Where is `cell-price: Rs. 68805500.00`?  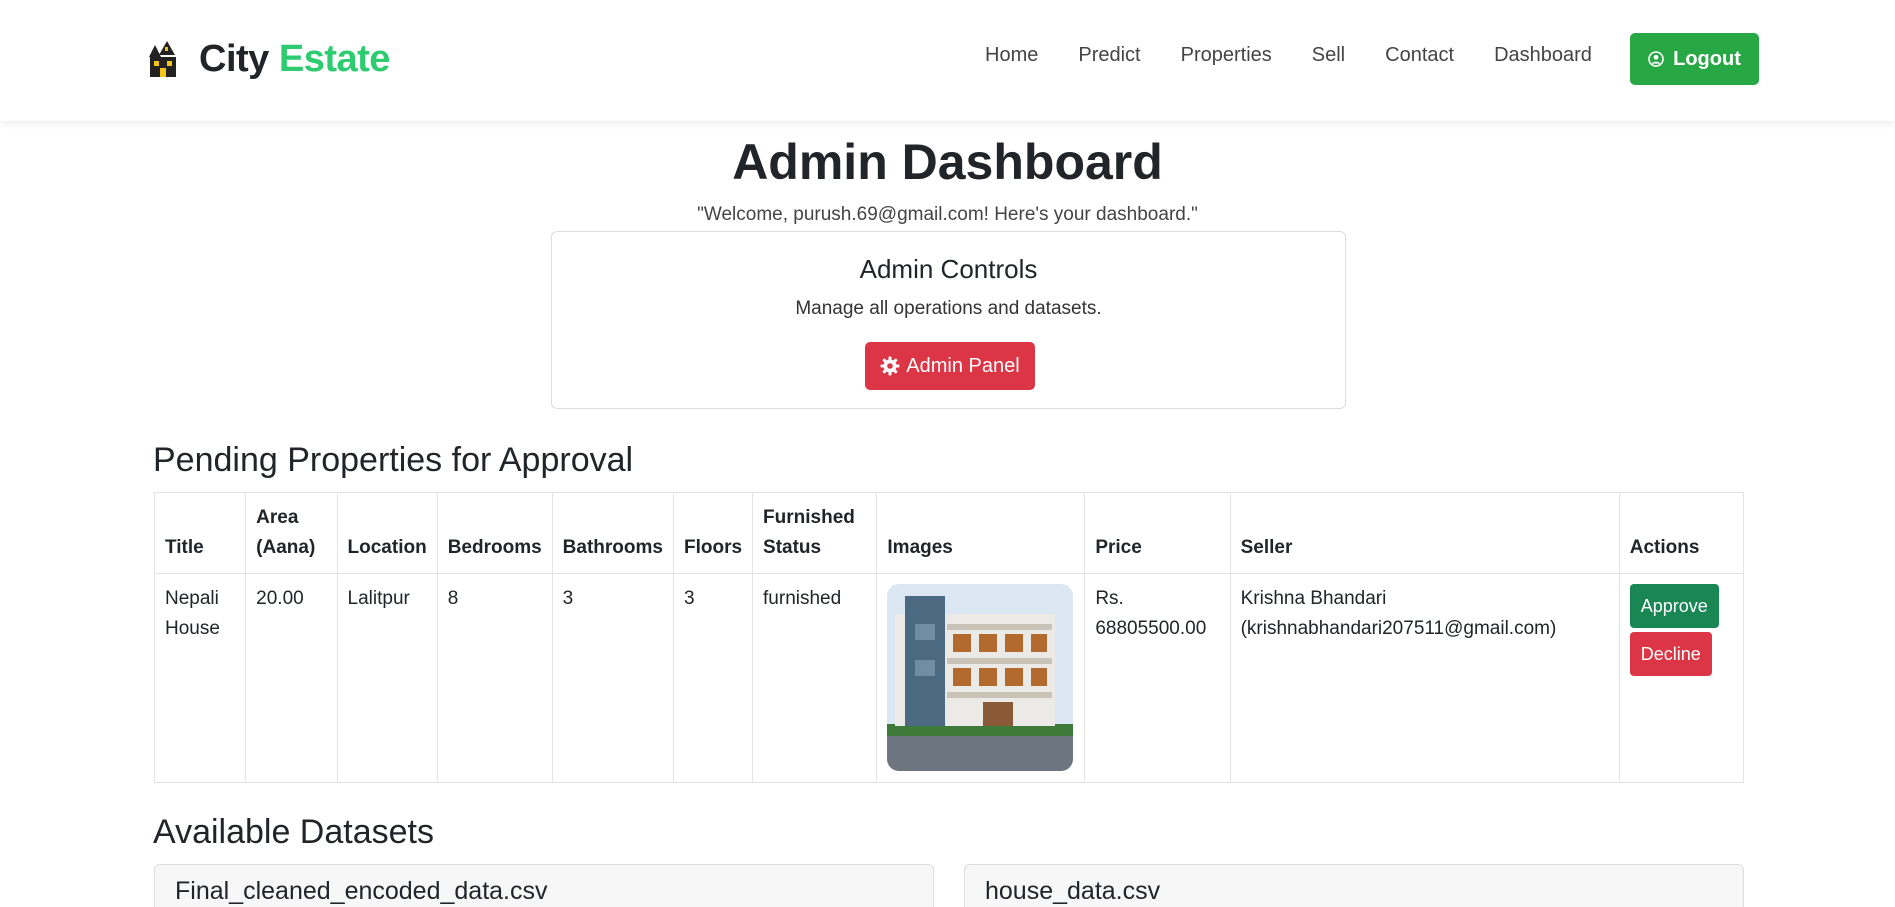 cell-price: Rs. 68805500.00 is located at coordinates (1157, 678).